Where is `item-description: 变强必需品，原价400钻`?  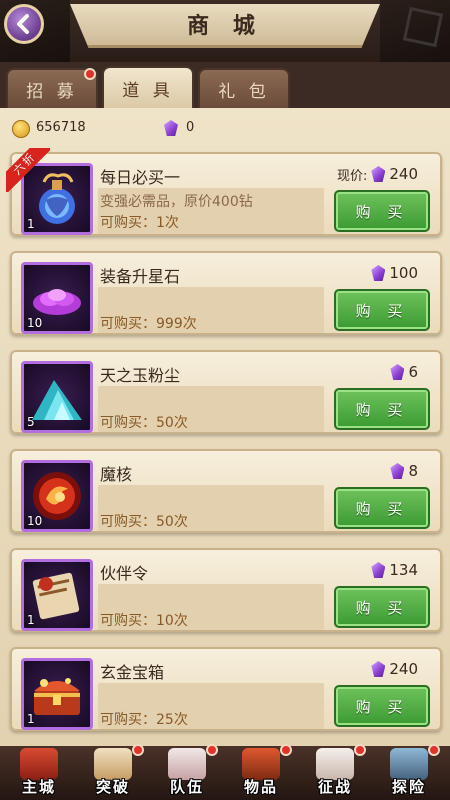 item-description: 变强必需品，原价400钻 is located at coordinates (176, 202).